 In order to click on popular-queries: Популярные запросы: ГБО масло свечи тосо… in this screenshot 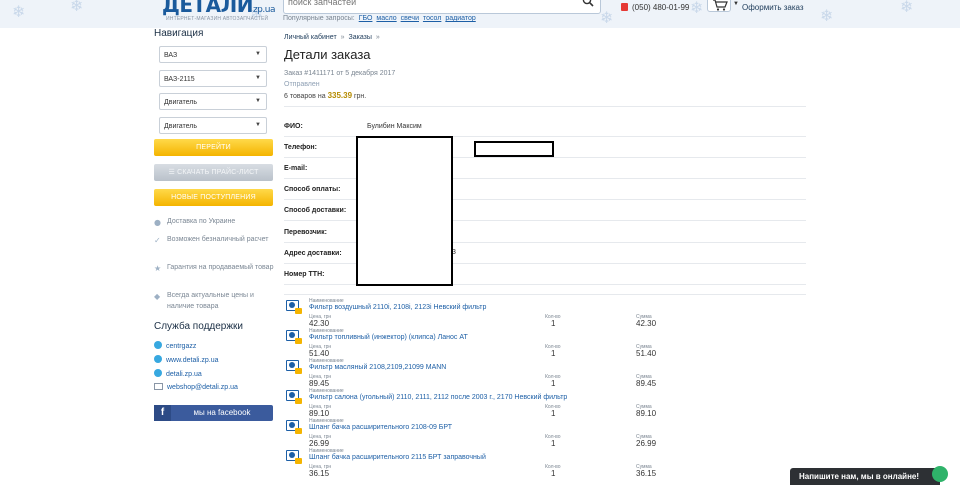, I will do `click(379, 18)`.